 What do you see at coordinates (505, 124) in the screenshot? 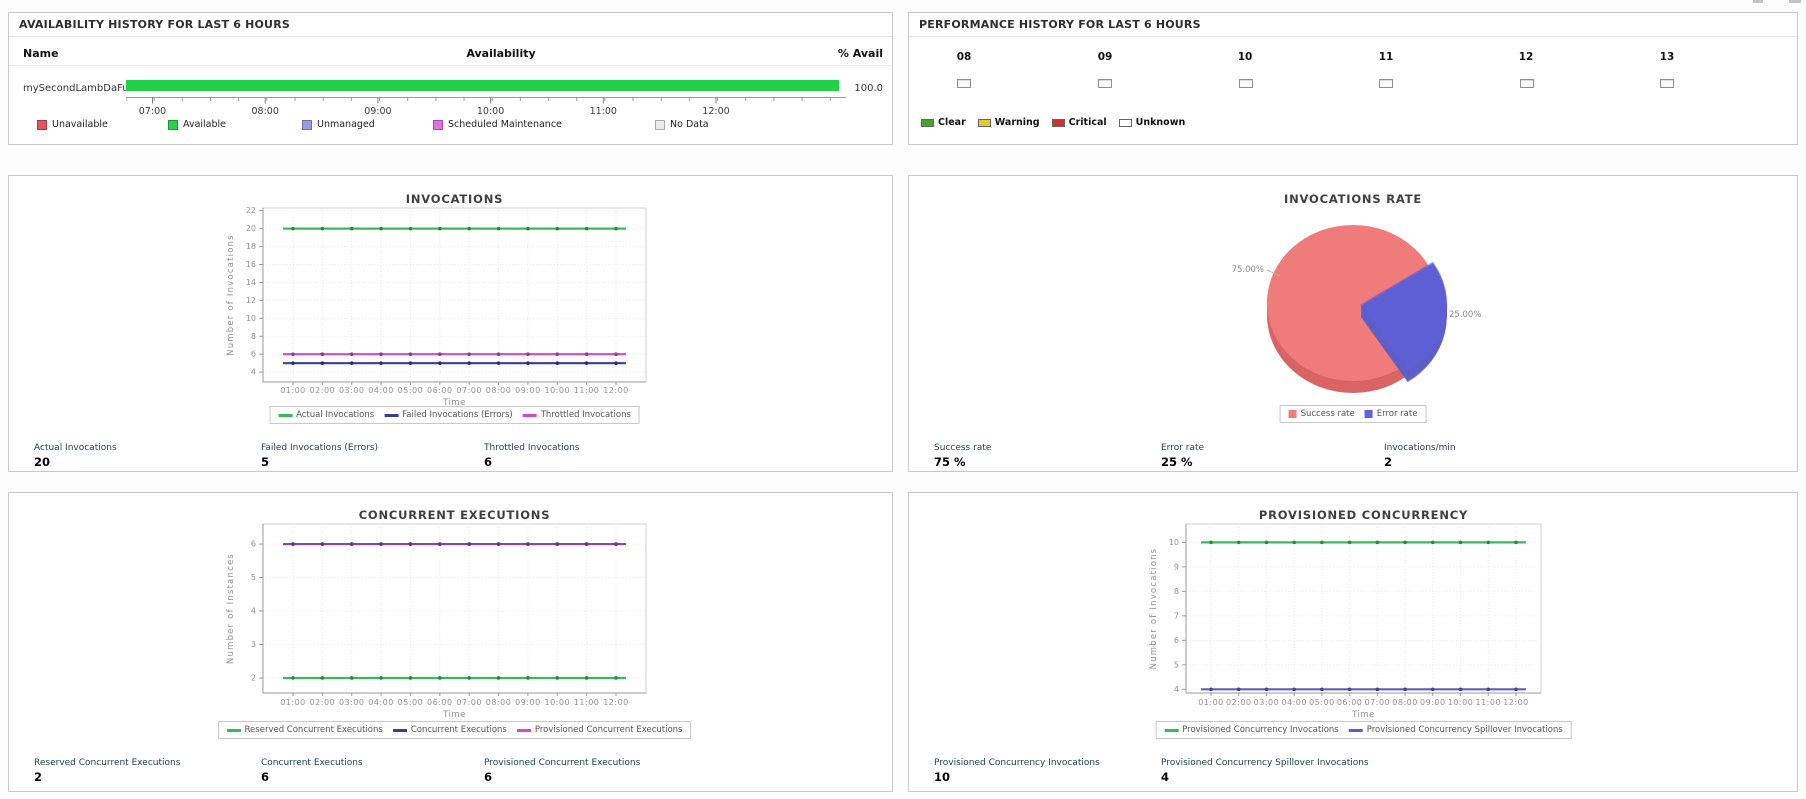
I see `legend-label: Scheduled Maintenance` at bounding box center [505, 124].